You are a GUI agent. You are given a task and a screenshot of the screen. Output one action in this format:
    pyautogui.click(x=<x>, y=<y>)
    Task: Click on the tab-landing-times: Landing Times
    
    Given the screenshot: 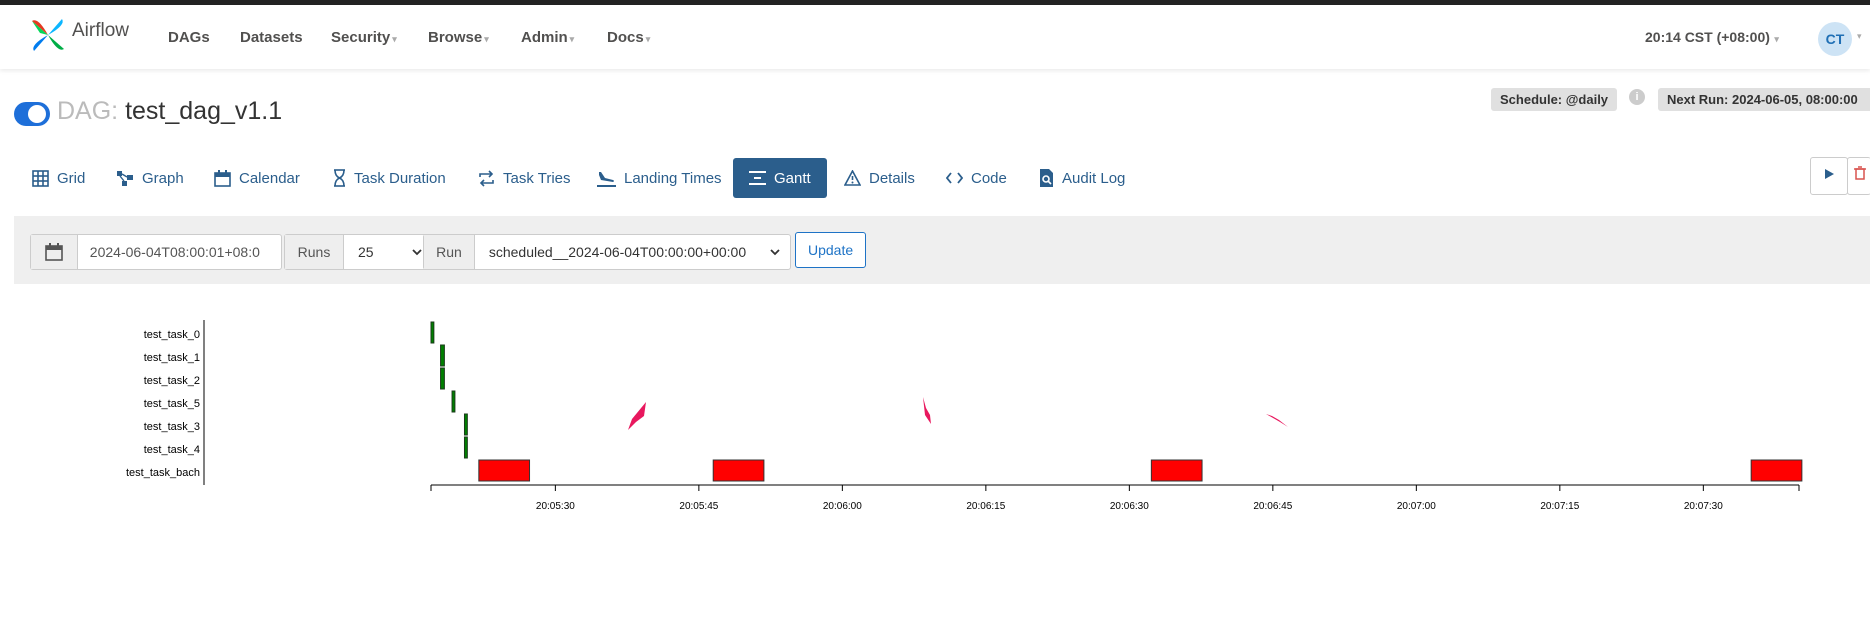 What is the action you would take?
    pyautogui.click(x=659, y=178)
    